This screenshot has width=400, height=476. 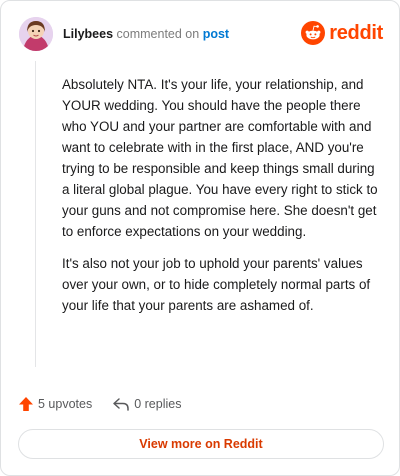 I want to click on comment-stats: 5 upvotes 0 replies, so click(x=109, y=404).